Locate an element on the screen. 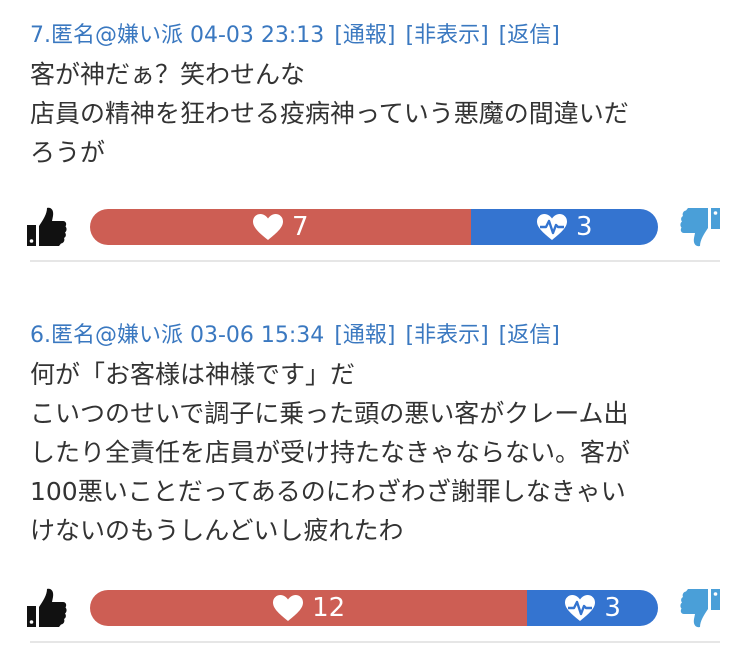 Image resolution: width=750 pixels, height=656 pixels. good-vote-button: 12 is located at coordinates (309, 608).